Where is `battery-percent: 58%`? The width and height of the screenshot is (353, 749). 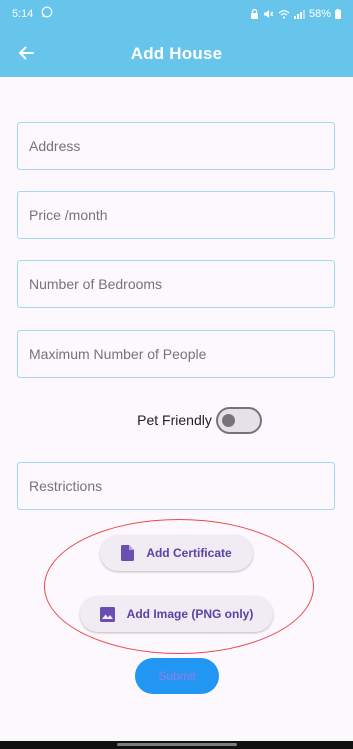 battery-percent: 58% is located at coordinates (319, 14).